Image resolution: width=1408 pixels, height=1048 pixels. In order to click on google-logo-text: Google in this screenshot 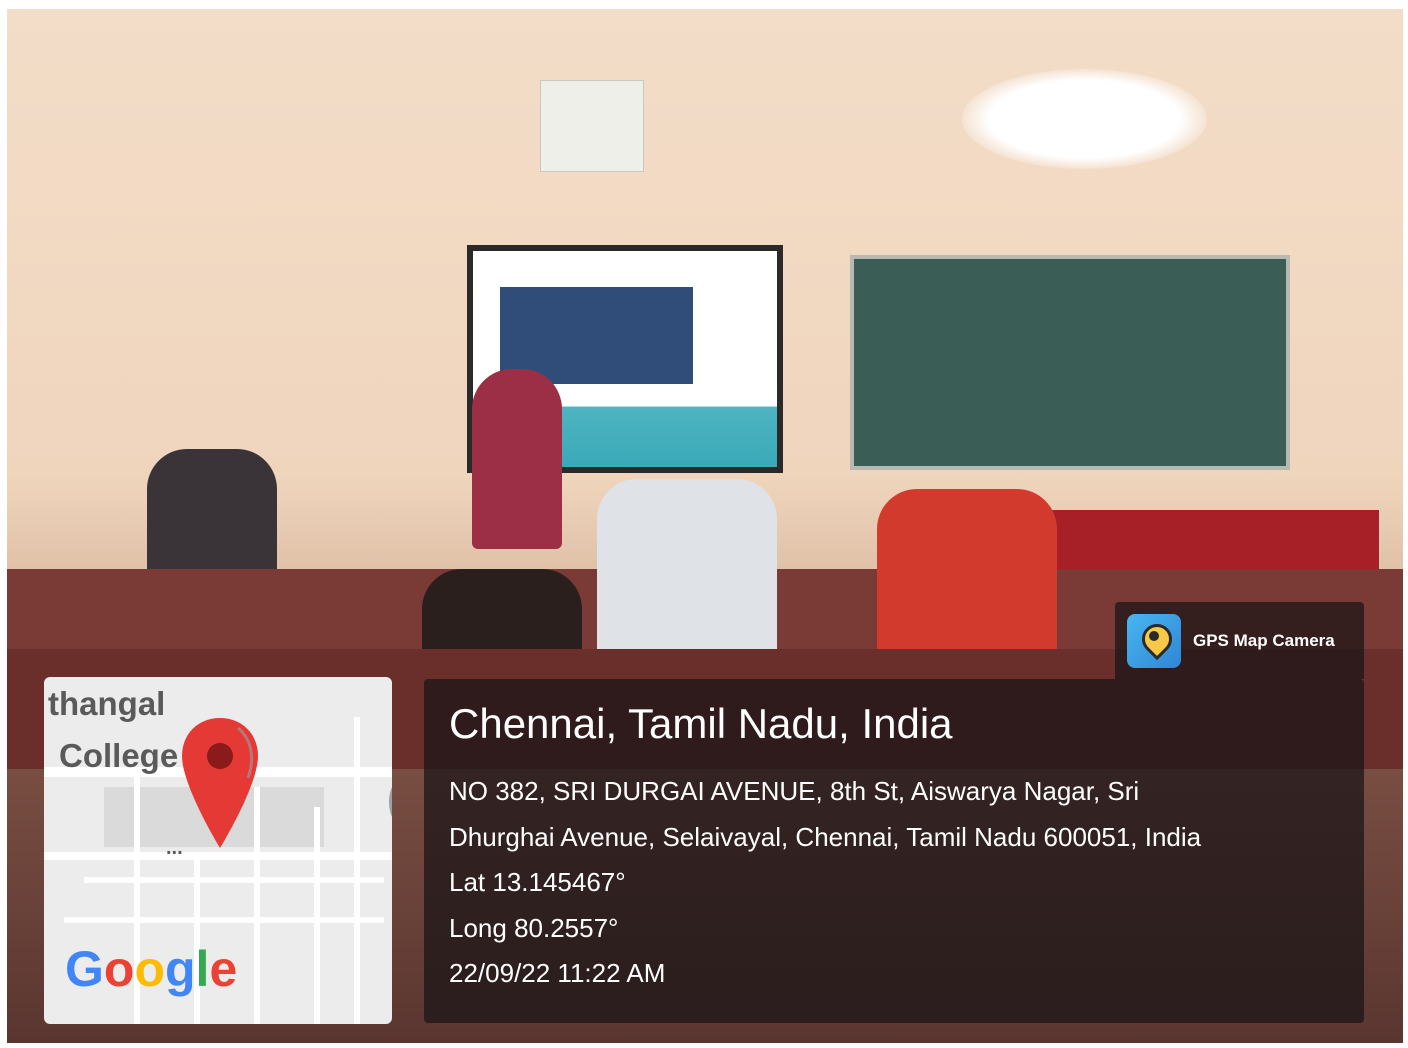, I will do `click(151, 969)`.